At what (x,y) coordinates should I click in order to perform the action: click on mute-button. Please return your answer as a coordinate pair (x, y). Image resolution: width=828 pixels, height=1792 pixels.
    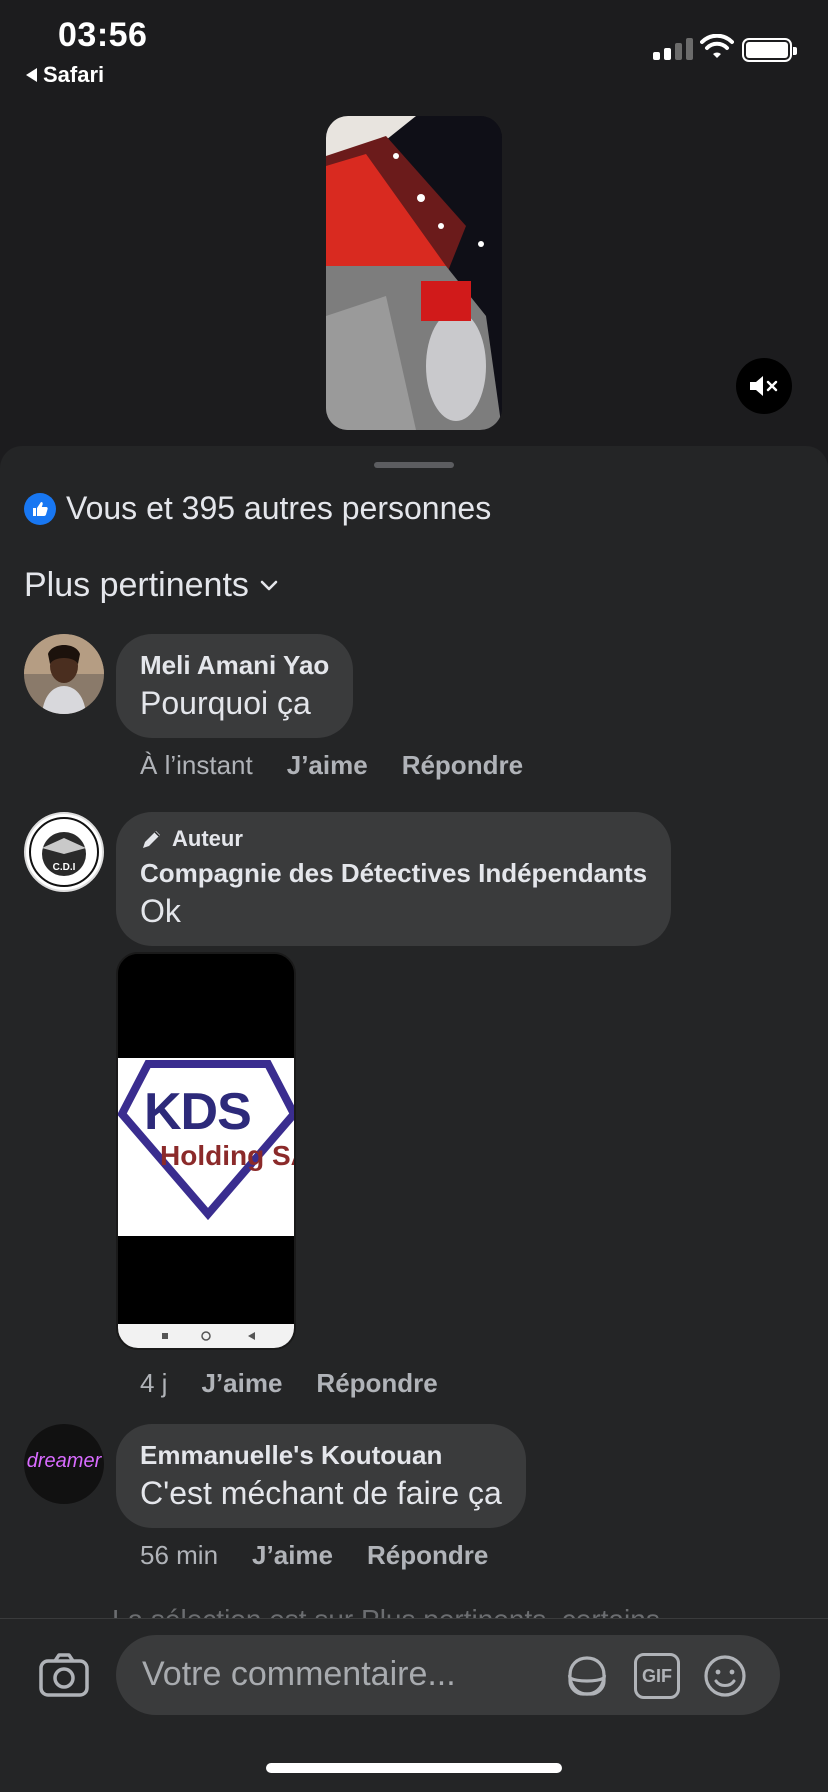
    Looking at the image, I should click on (764, 386).